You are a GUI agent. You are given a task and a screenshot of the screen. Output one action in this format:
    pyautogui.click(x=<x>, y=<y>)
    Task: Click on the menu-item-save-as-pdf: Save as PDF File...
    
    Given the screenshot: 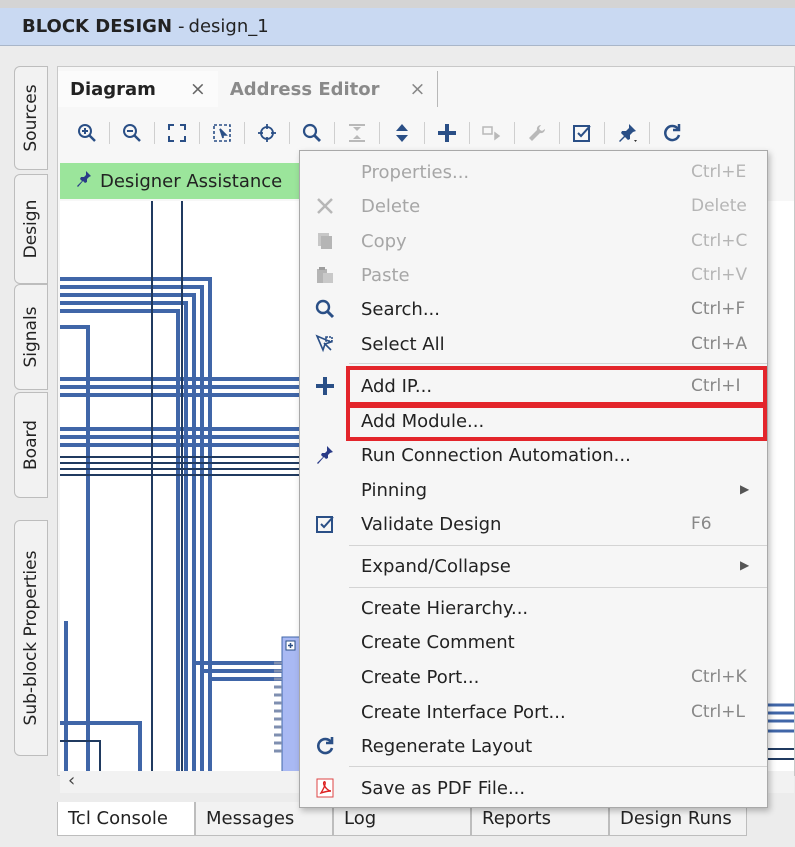 What is the action you would take?
    pyautogui.click(x=534, y=788)
    